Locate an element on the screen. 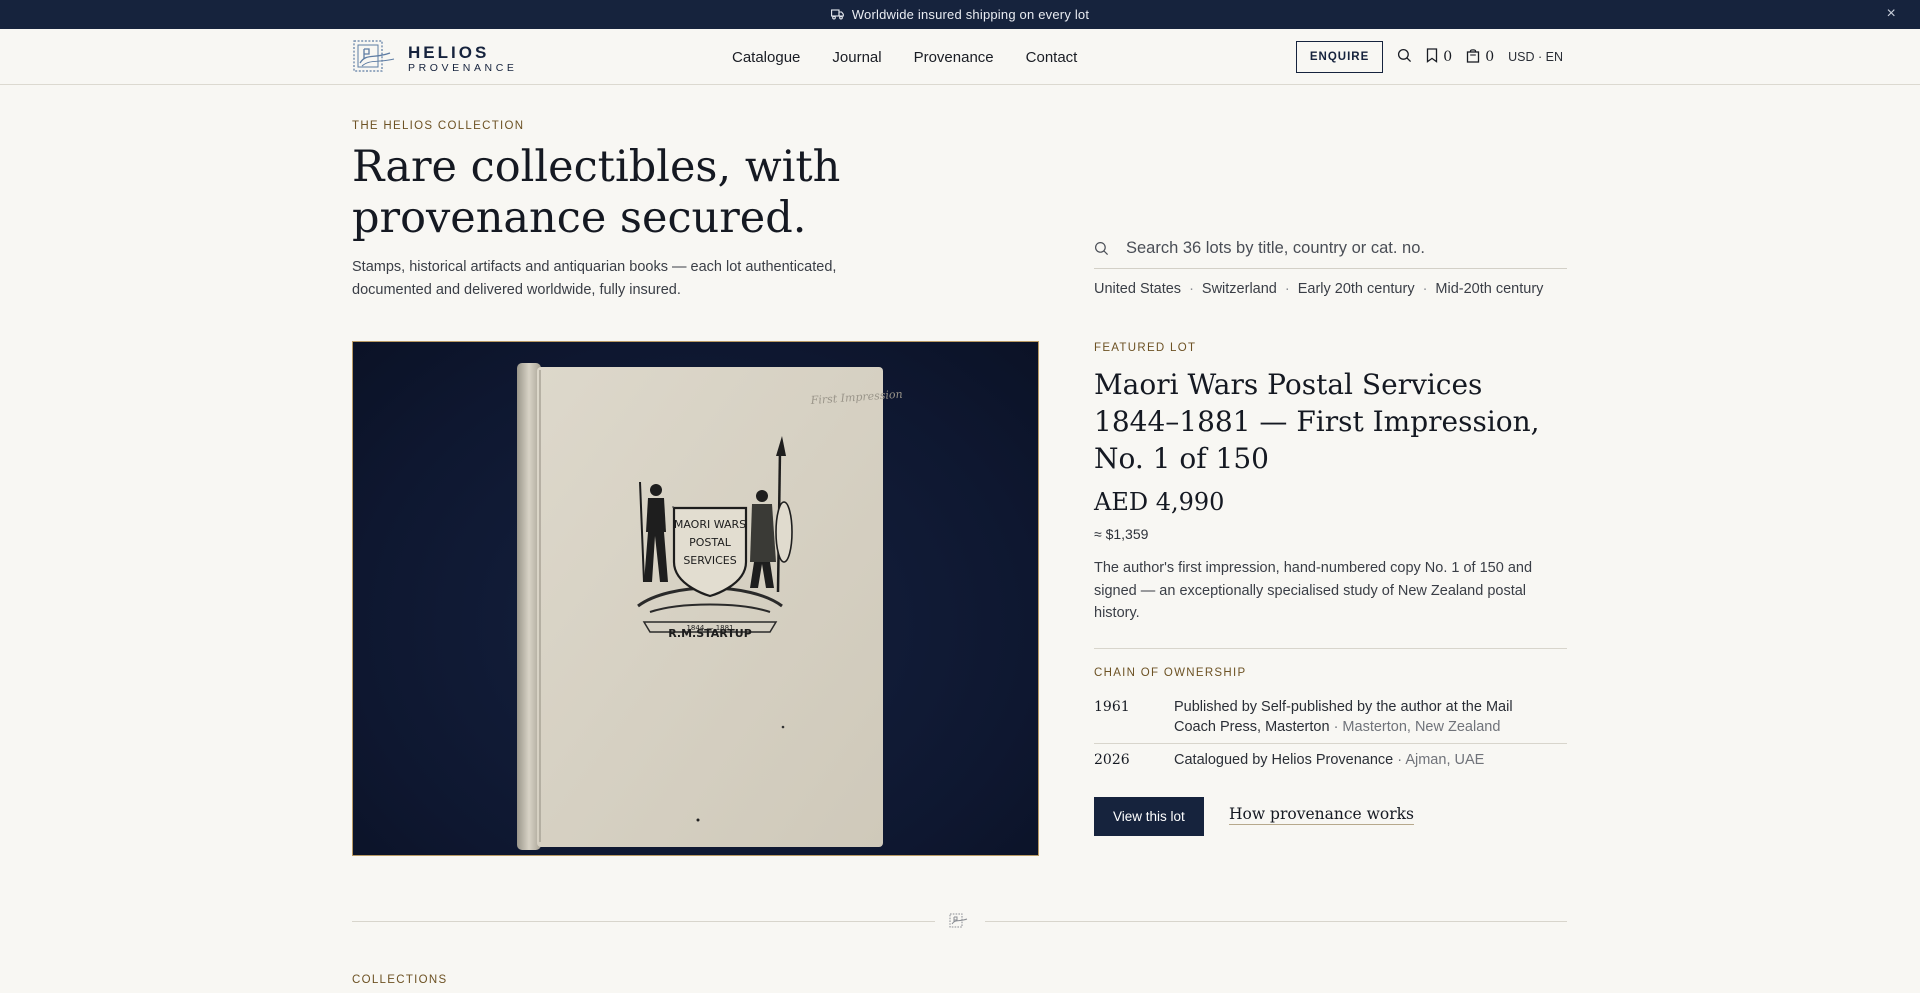  main-nav: Catalogue Journal Provenance Contact is located at coordinates (904, 57).